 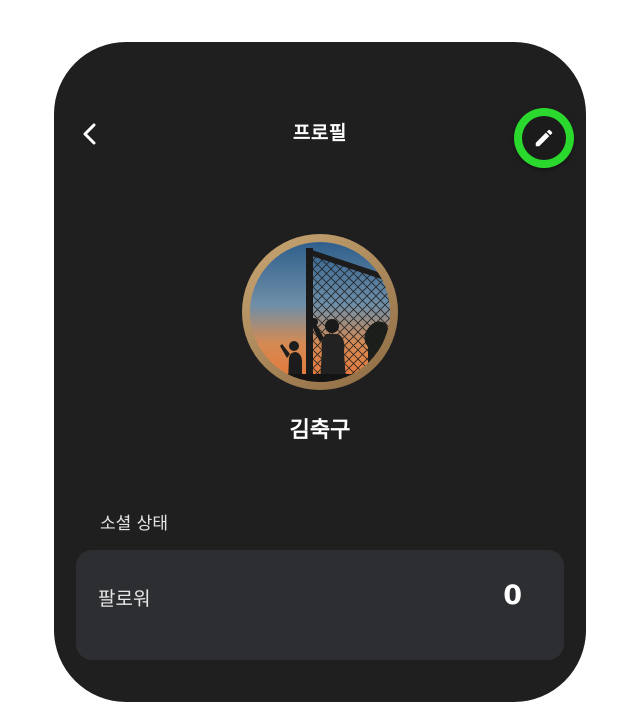 I want to click on avatar-ring, so click(x=320, y=312).